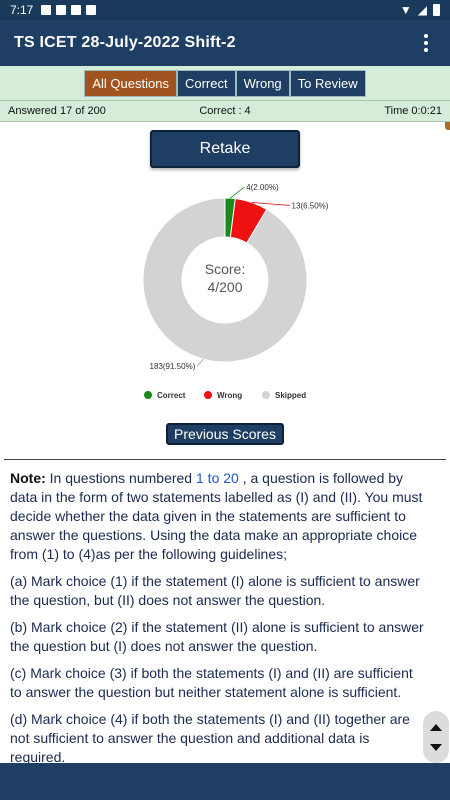  Describe the element at coordinates (217, 478) in the screenshot. I see `question-range: 1 to 20` at that location.